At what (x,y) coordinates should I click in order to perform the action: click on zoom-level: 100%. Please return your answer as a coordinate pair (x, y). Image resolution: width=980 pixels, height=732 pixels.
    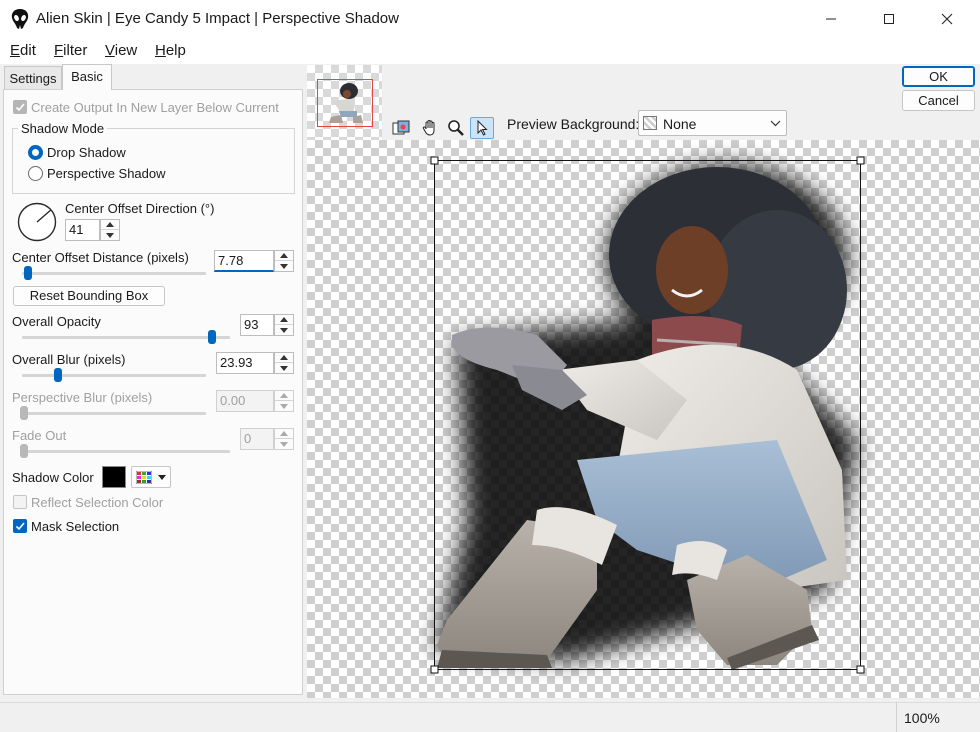
    Looking at the image, I should click on (922, 718).